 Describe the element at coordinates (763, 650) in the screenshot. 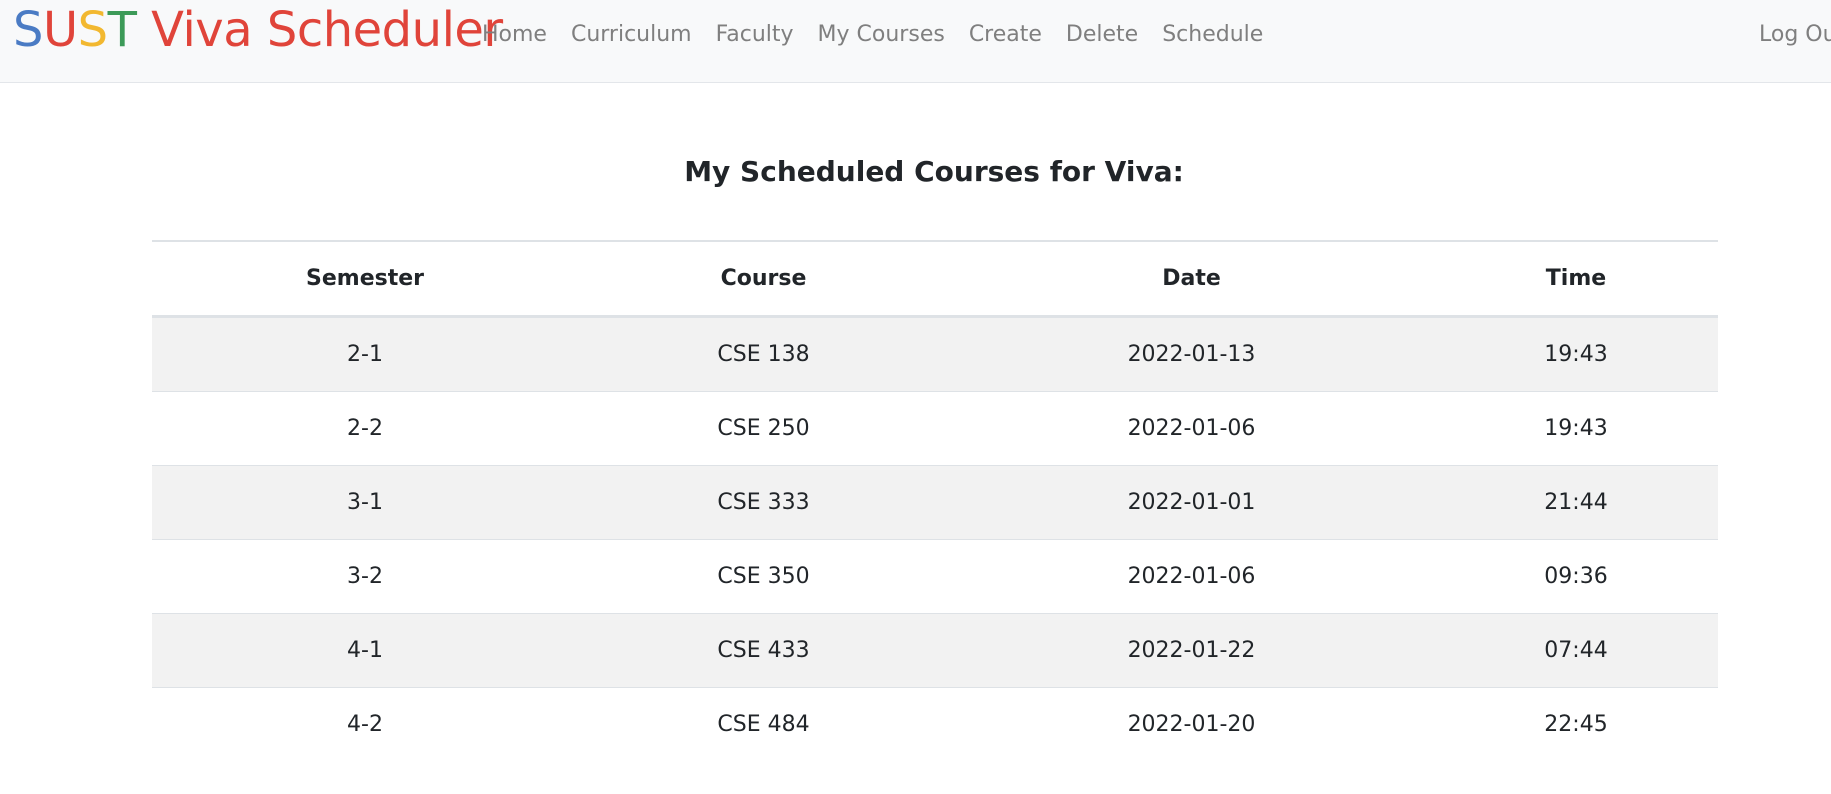

I see `cell-course: CSE 433` at that location.